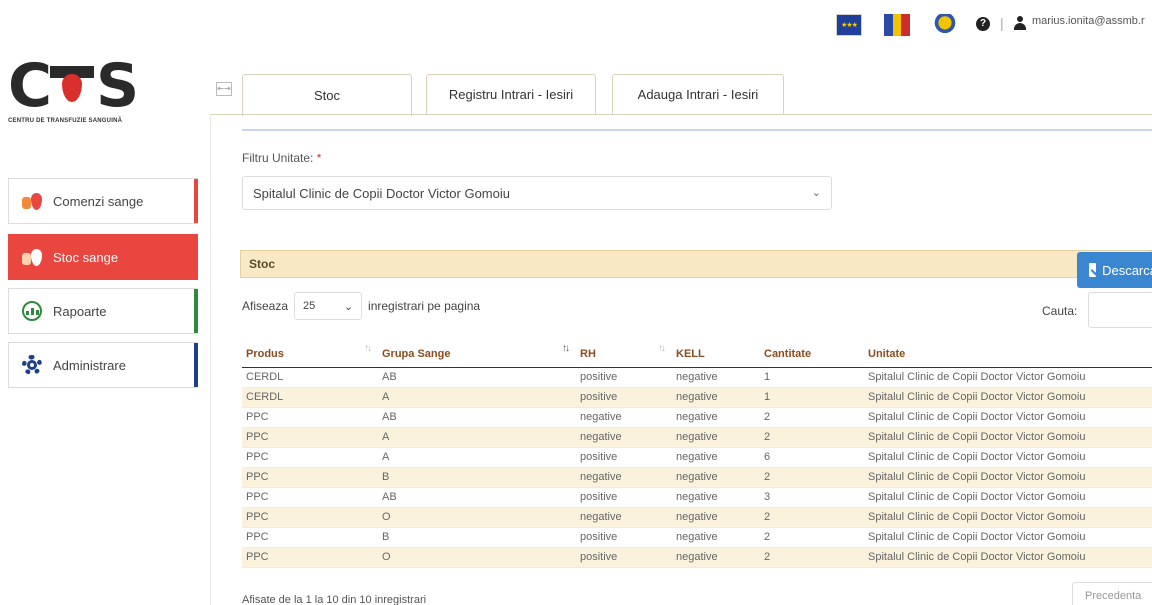  Describe the element at coordinates (1112, 593) in the screenshot. I see `previous-page-button: Precedenta` at that location.